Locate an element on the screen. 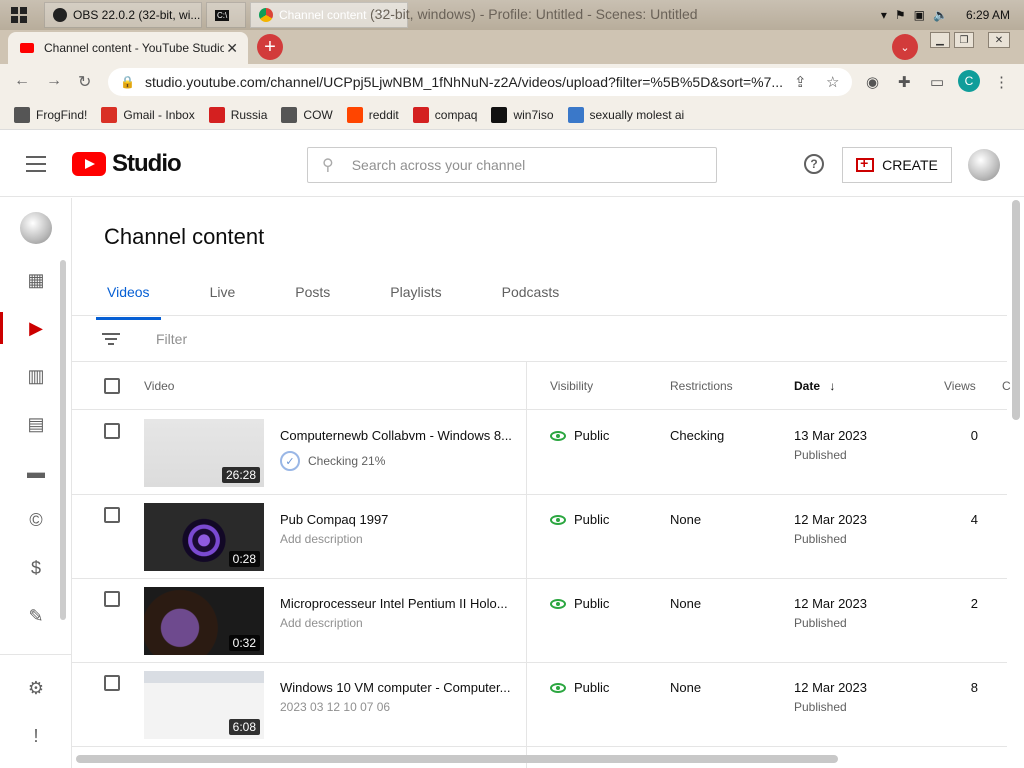 Image resolution: width=1024 pixels, height=768 pixels. sidepanel-icon: ▭ is located at coordinates (937, 82).